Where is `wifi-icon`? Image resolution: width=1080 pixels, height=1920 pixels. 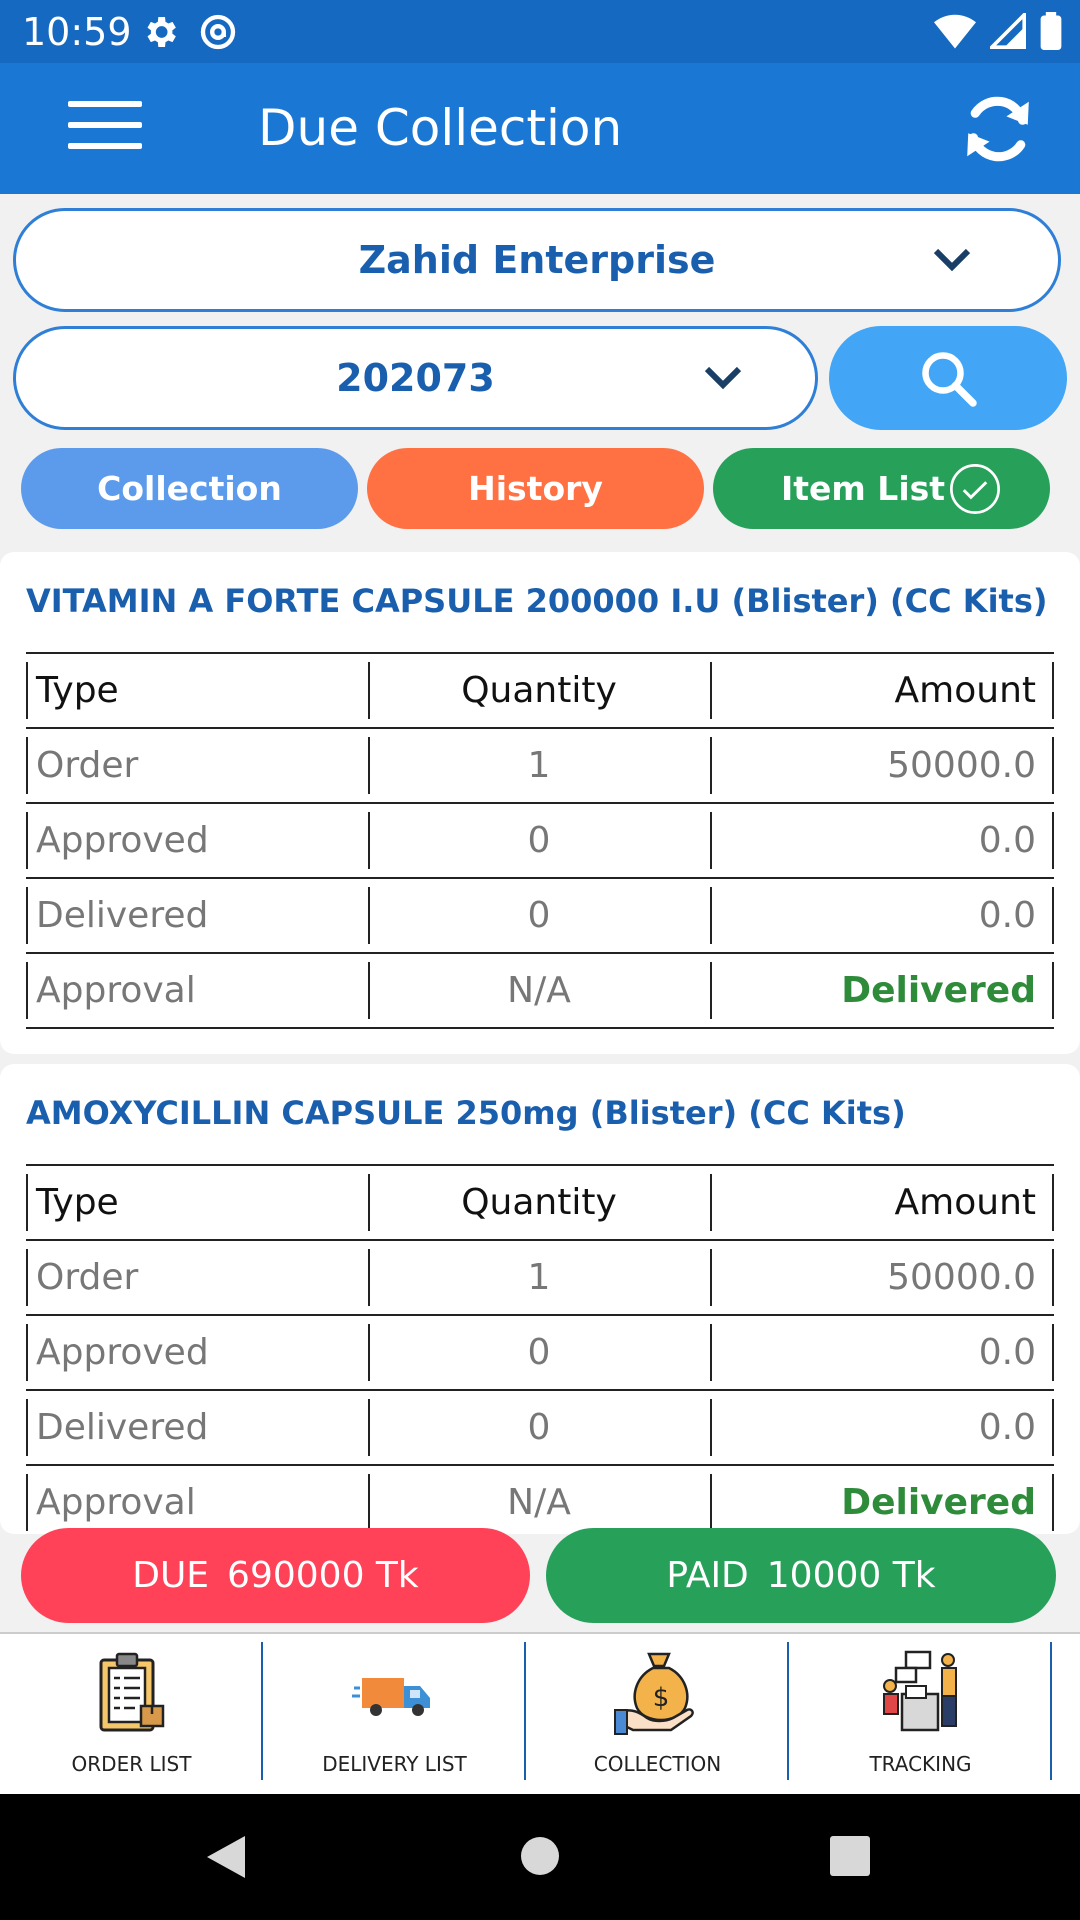
wifi-icon is located at coordinates (955, 31).